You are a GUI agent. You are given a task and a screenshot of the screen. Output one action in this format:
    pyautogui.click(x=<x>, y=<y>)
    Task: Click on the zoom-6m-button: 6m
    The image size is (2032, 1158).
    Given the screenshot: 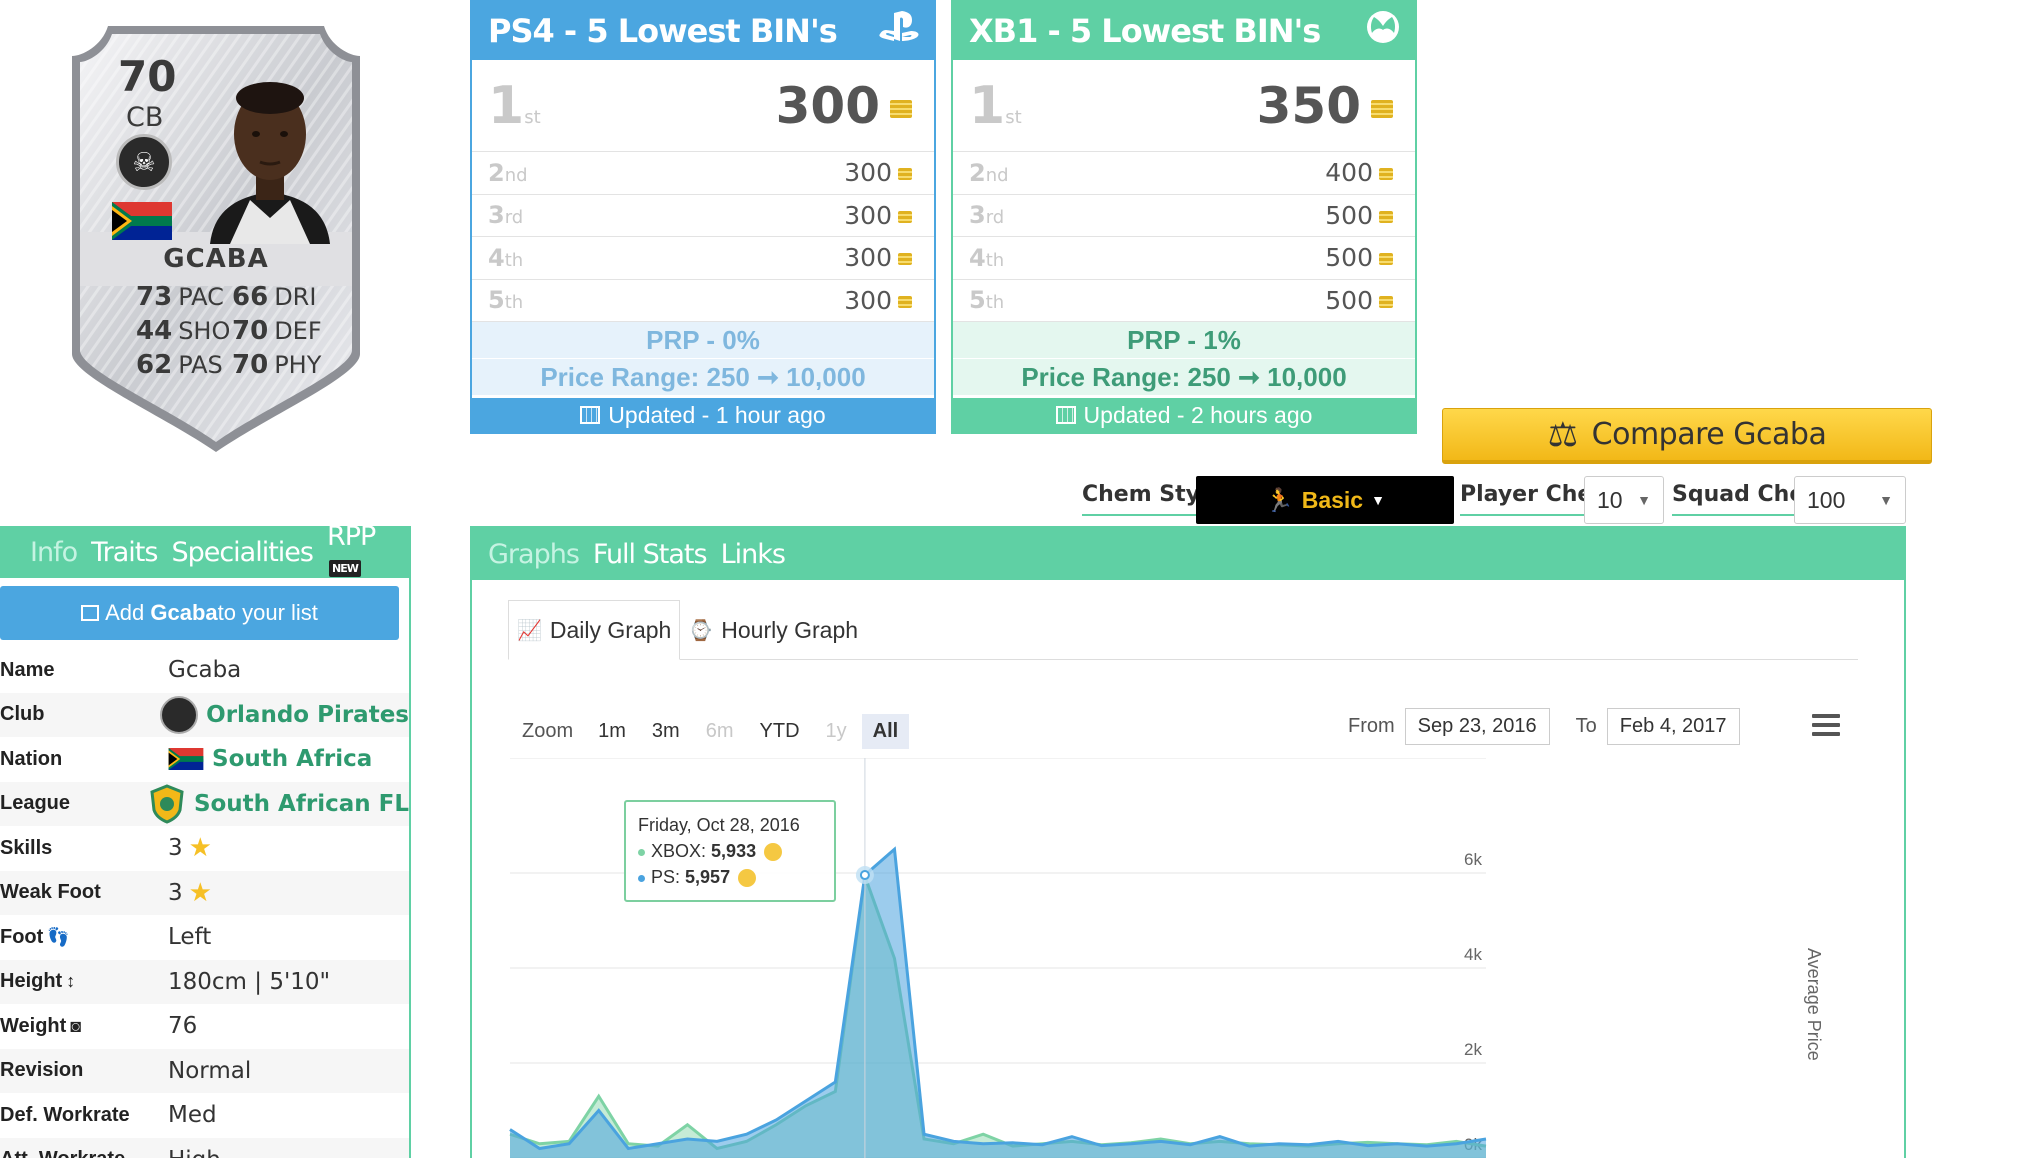 What is the action you would take?
    pyautogui.click(x=720, y=731)
    